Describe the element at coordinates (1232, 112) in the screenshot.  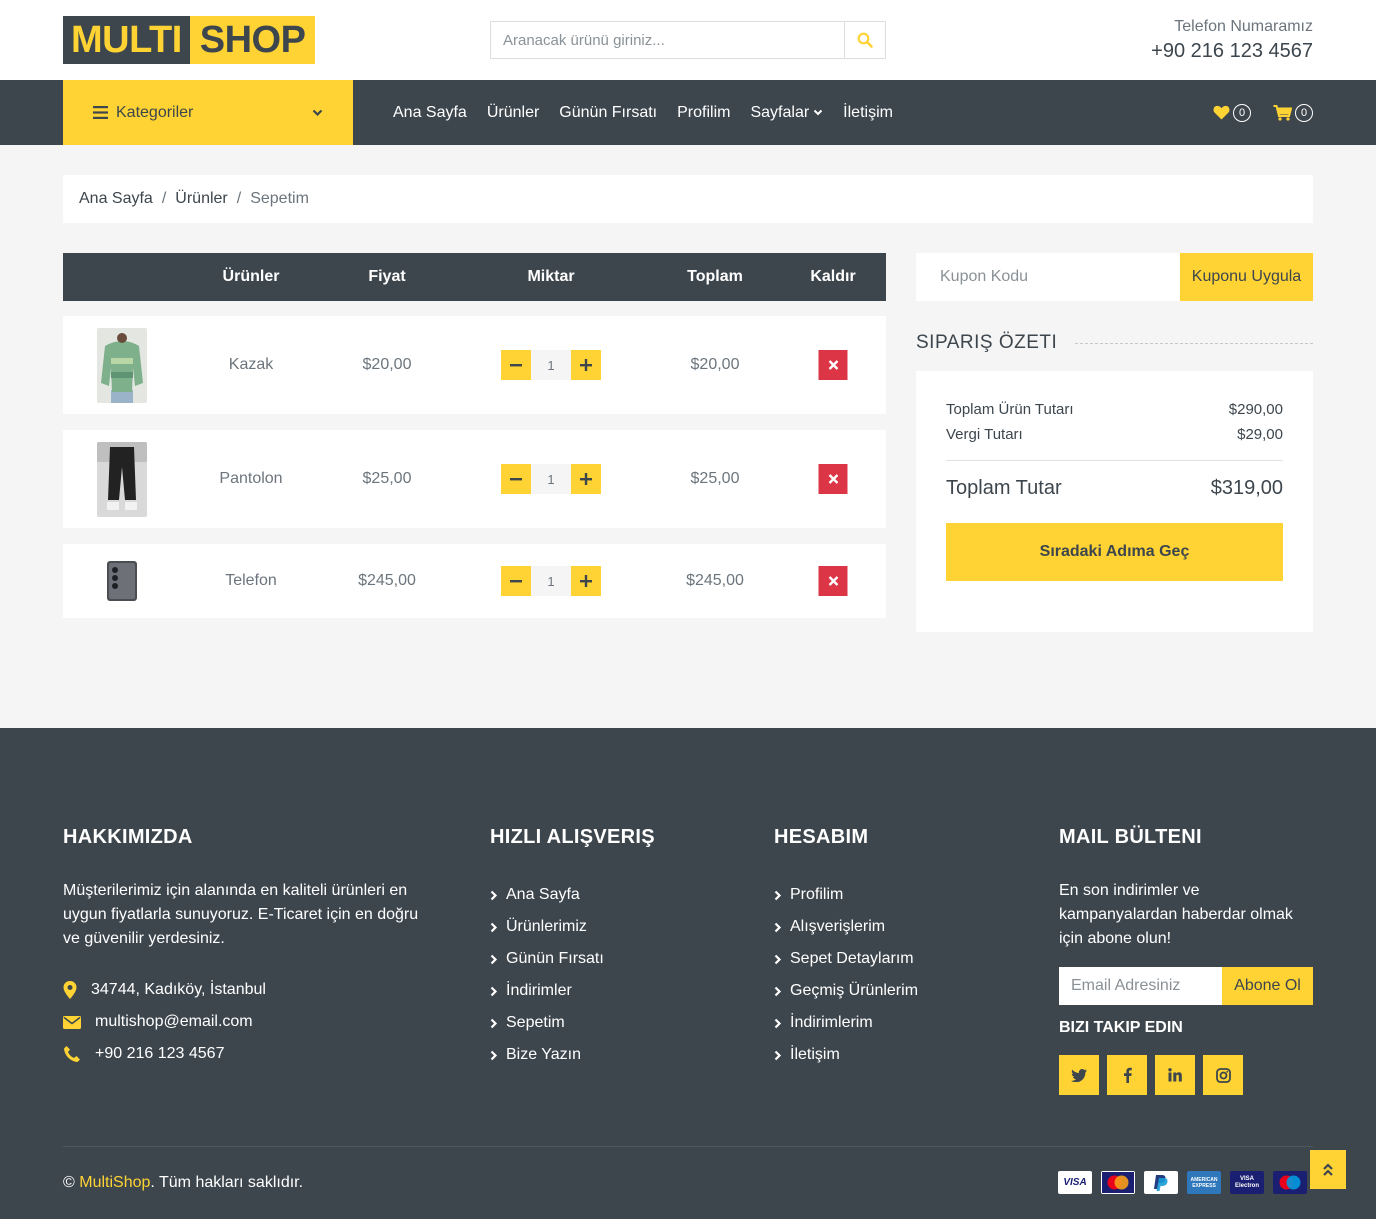
I see `wishlist-button: 0` at that location.